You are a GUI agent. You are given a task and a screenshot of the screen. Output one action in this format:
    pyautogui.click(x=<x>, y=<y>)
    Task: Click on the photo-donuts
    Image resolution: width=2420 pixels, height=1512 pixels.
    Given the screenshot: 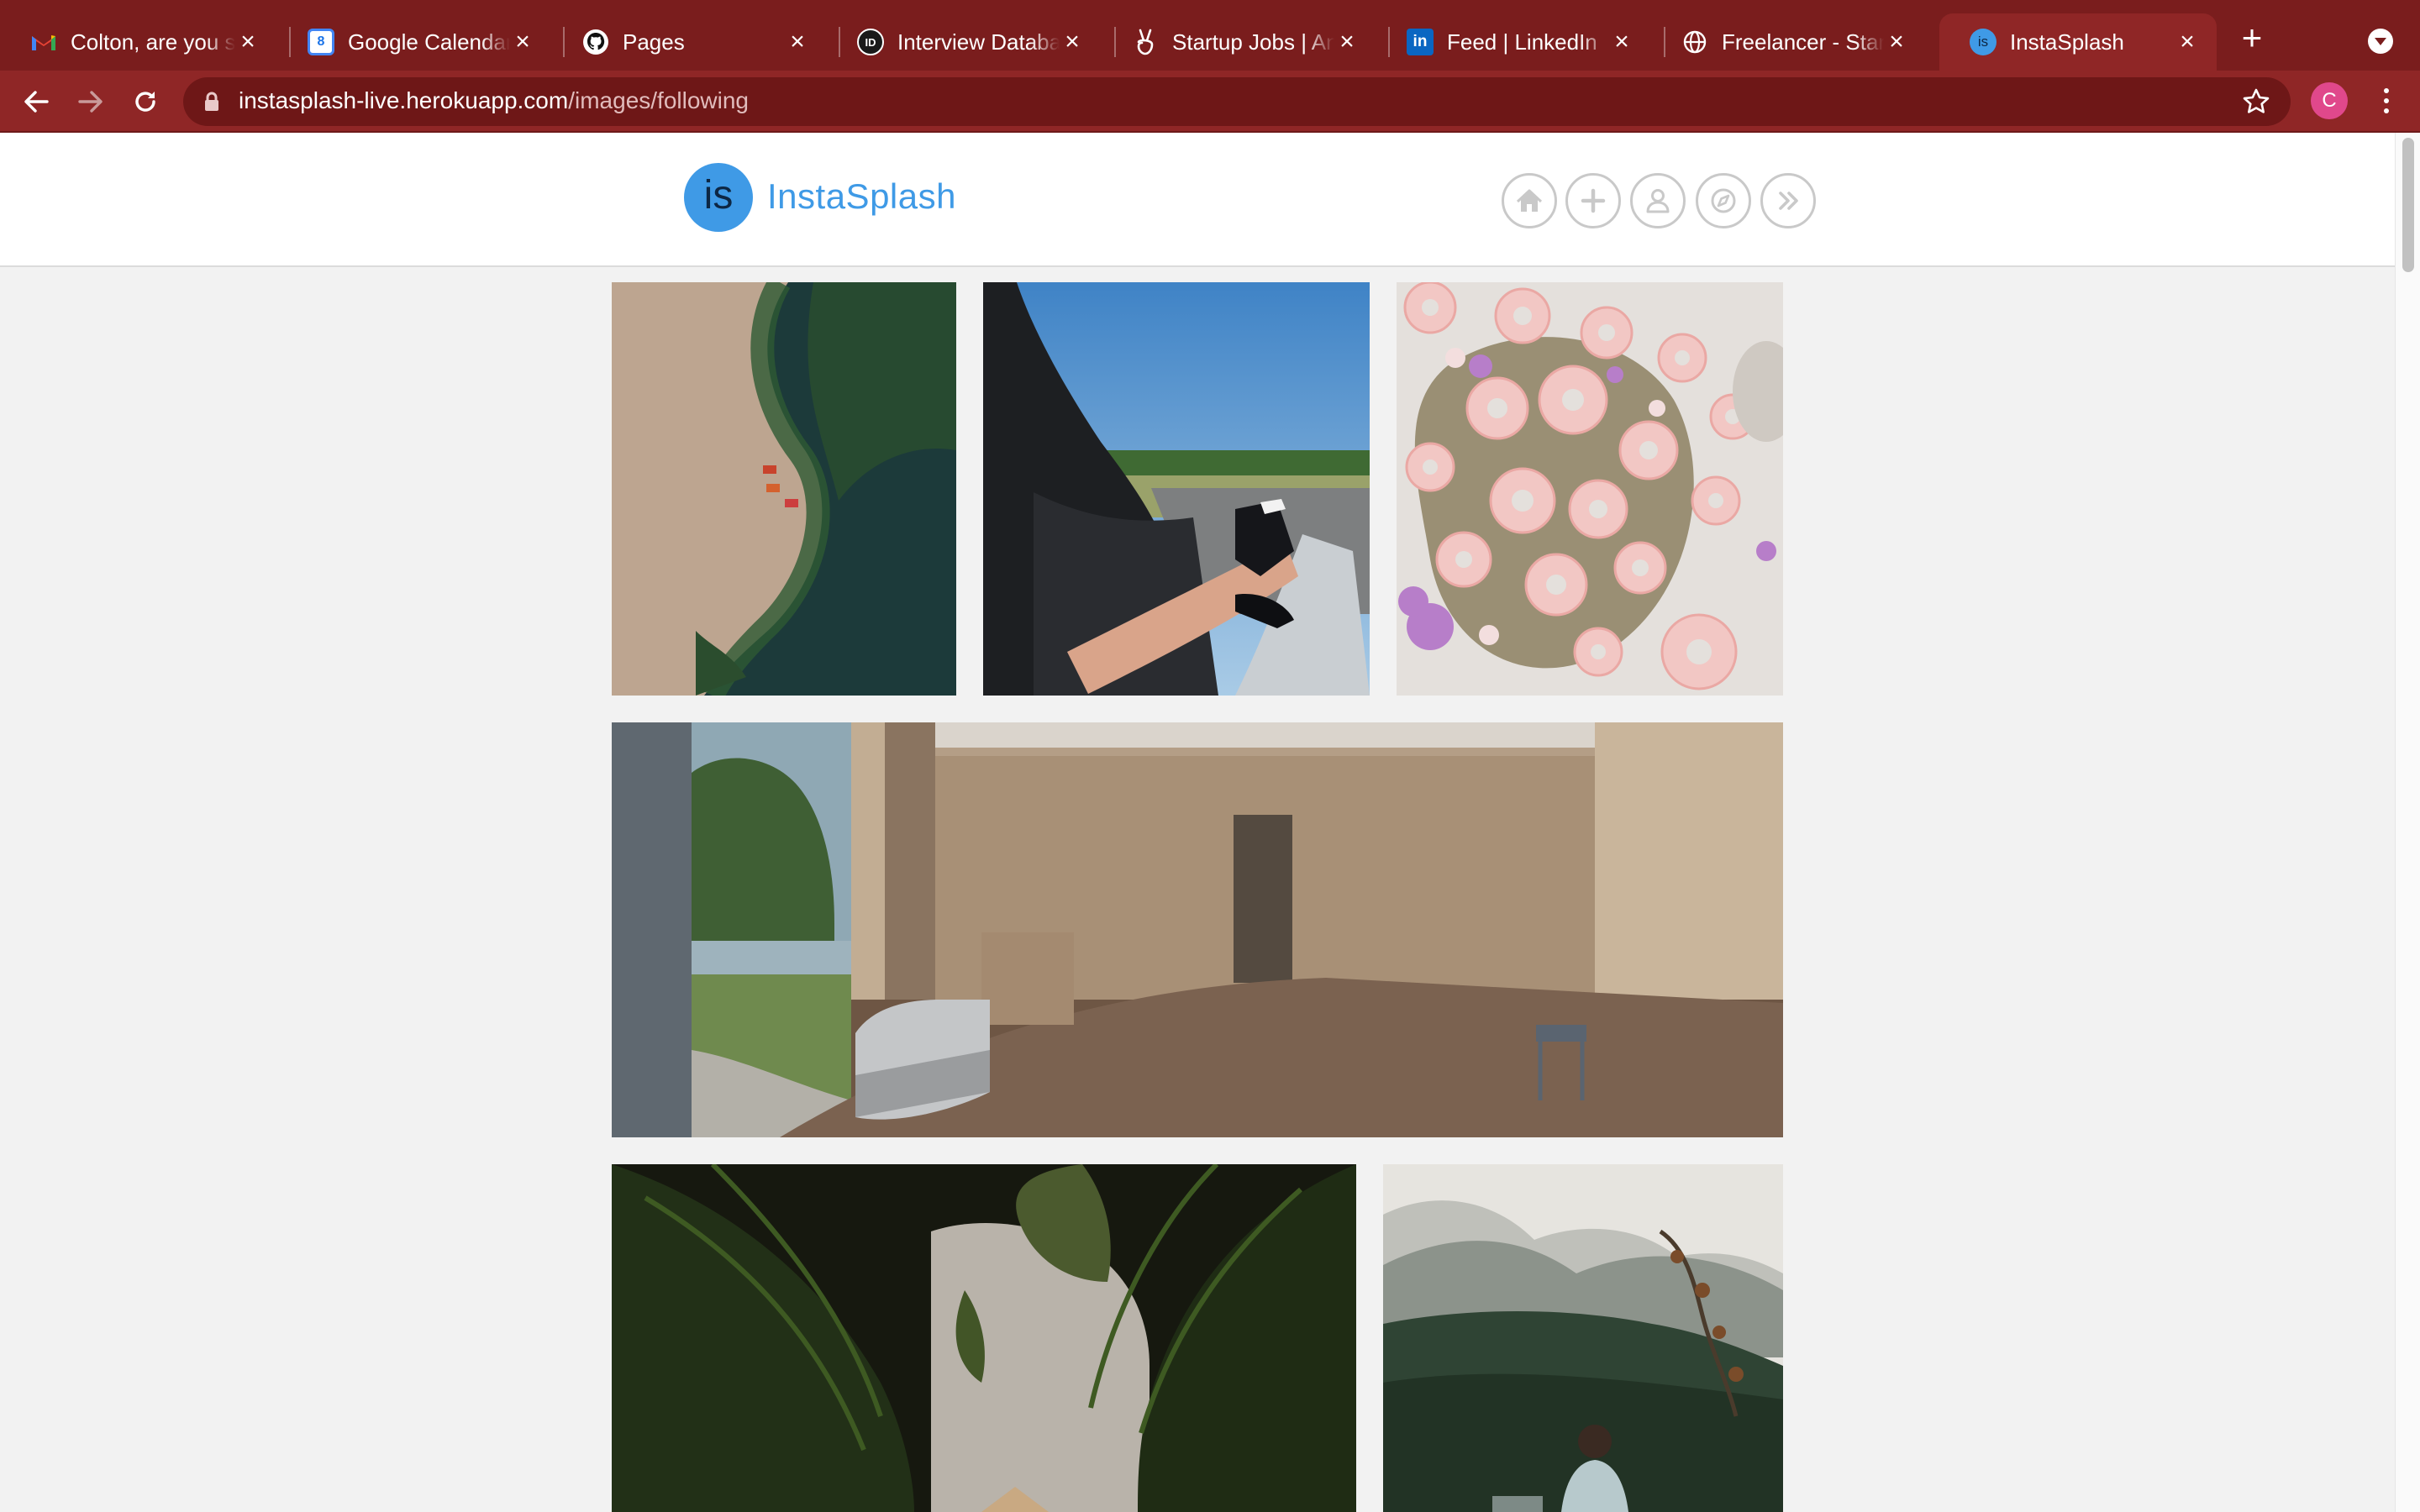 What is the action you would take?
    pyautogui.click(x=1590, y=489)
    